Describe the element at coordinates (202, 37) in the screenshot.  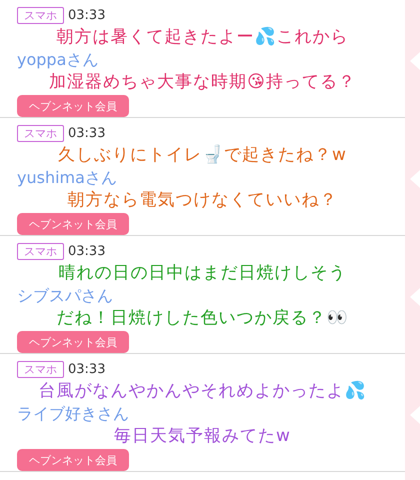
I see `caption-text: 朝方は暑くて起きたよー💦これから` at that location.